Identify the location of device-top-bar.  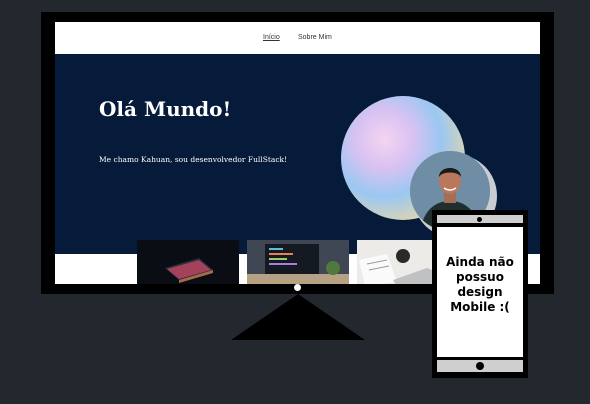
(480, 219).